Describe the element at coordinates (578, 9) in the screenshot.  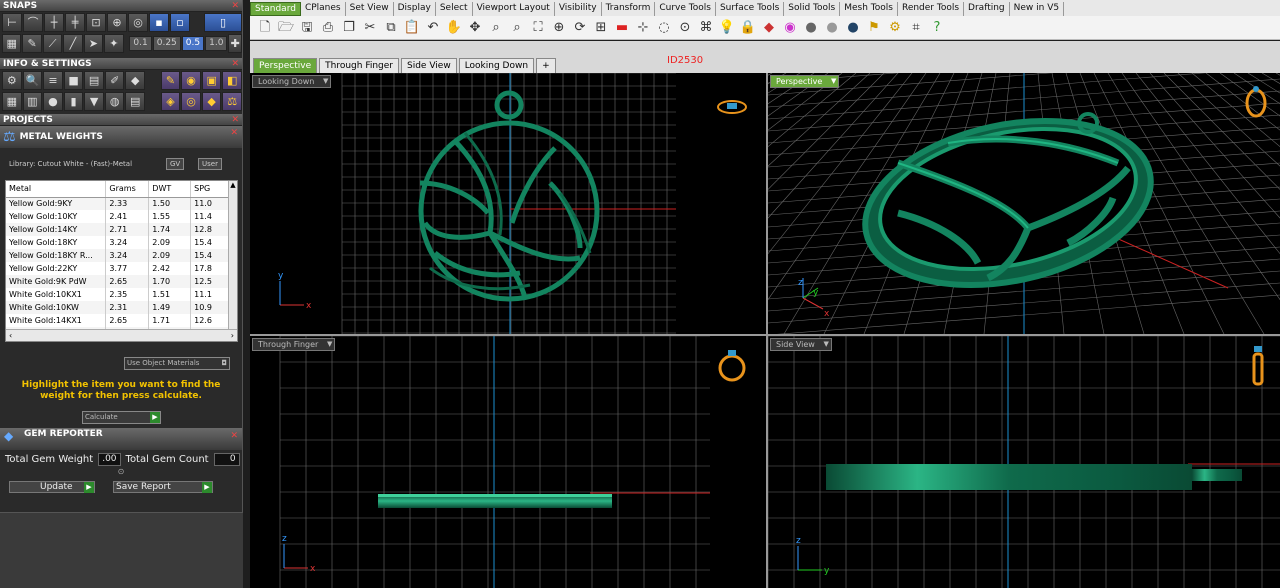
I see `tab-visibility: Visibility` at that location.